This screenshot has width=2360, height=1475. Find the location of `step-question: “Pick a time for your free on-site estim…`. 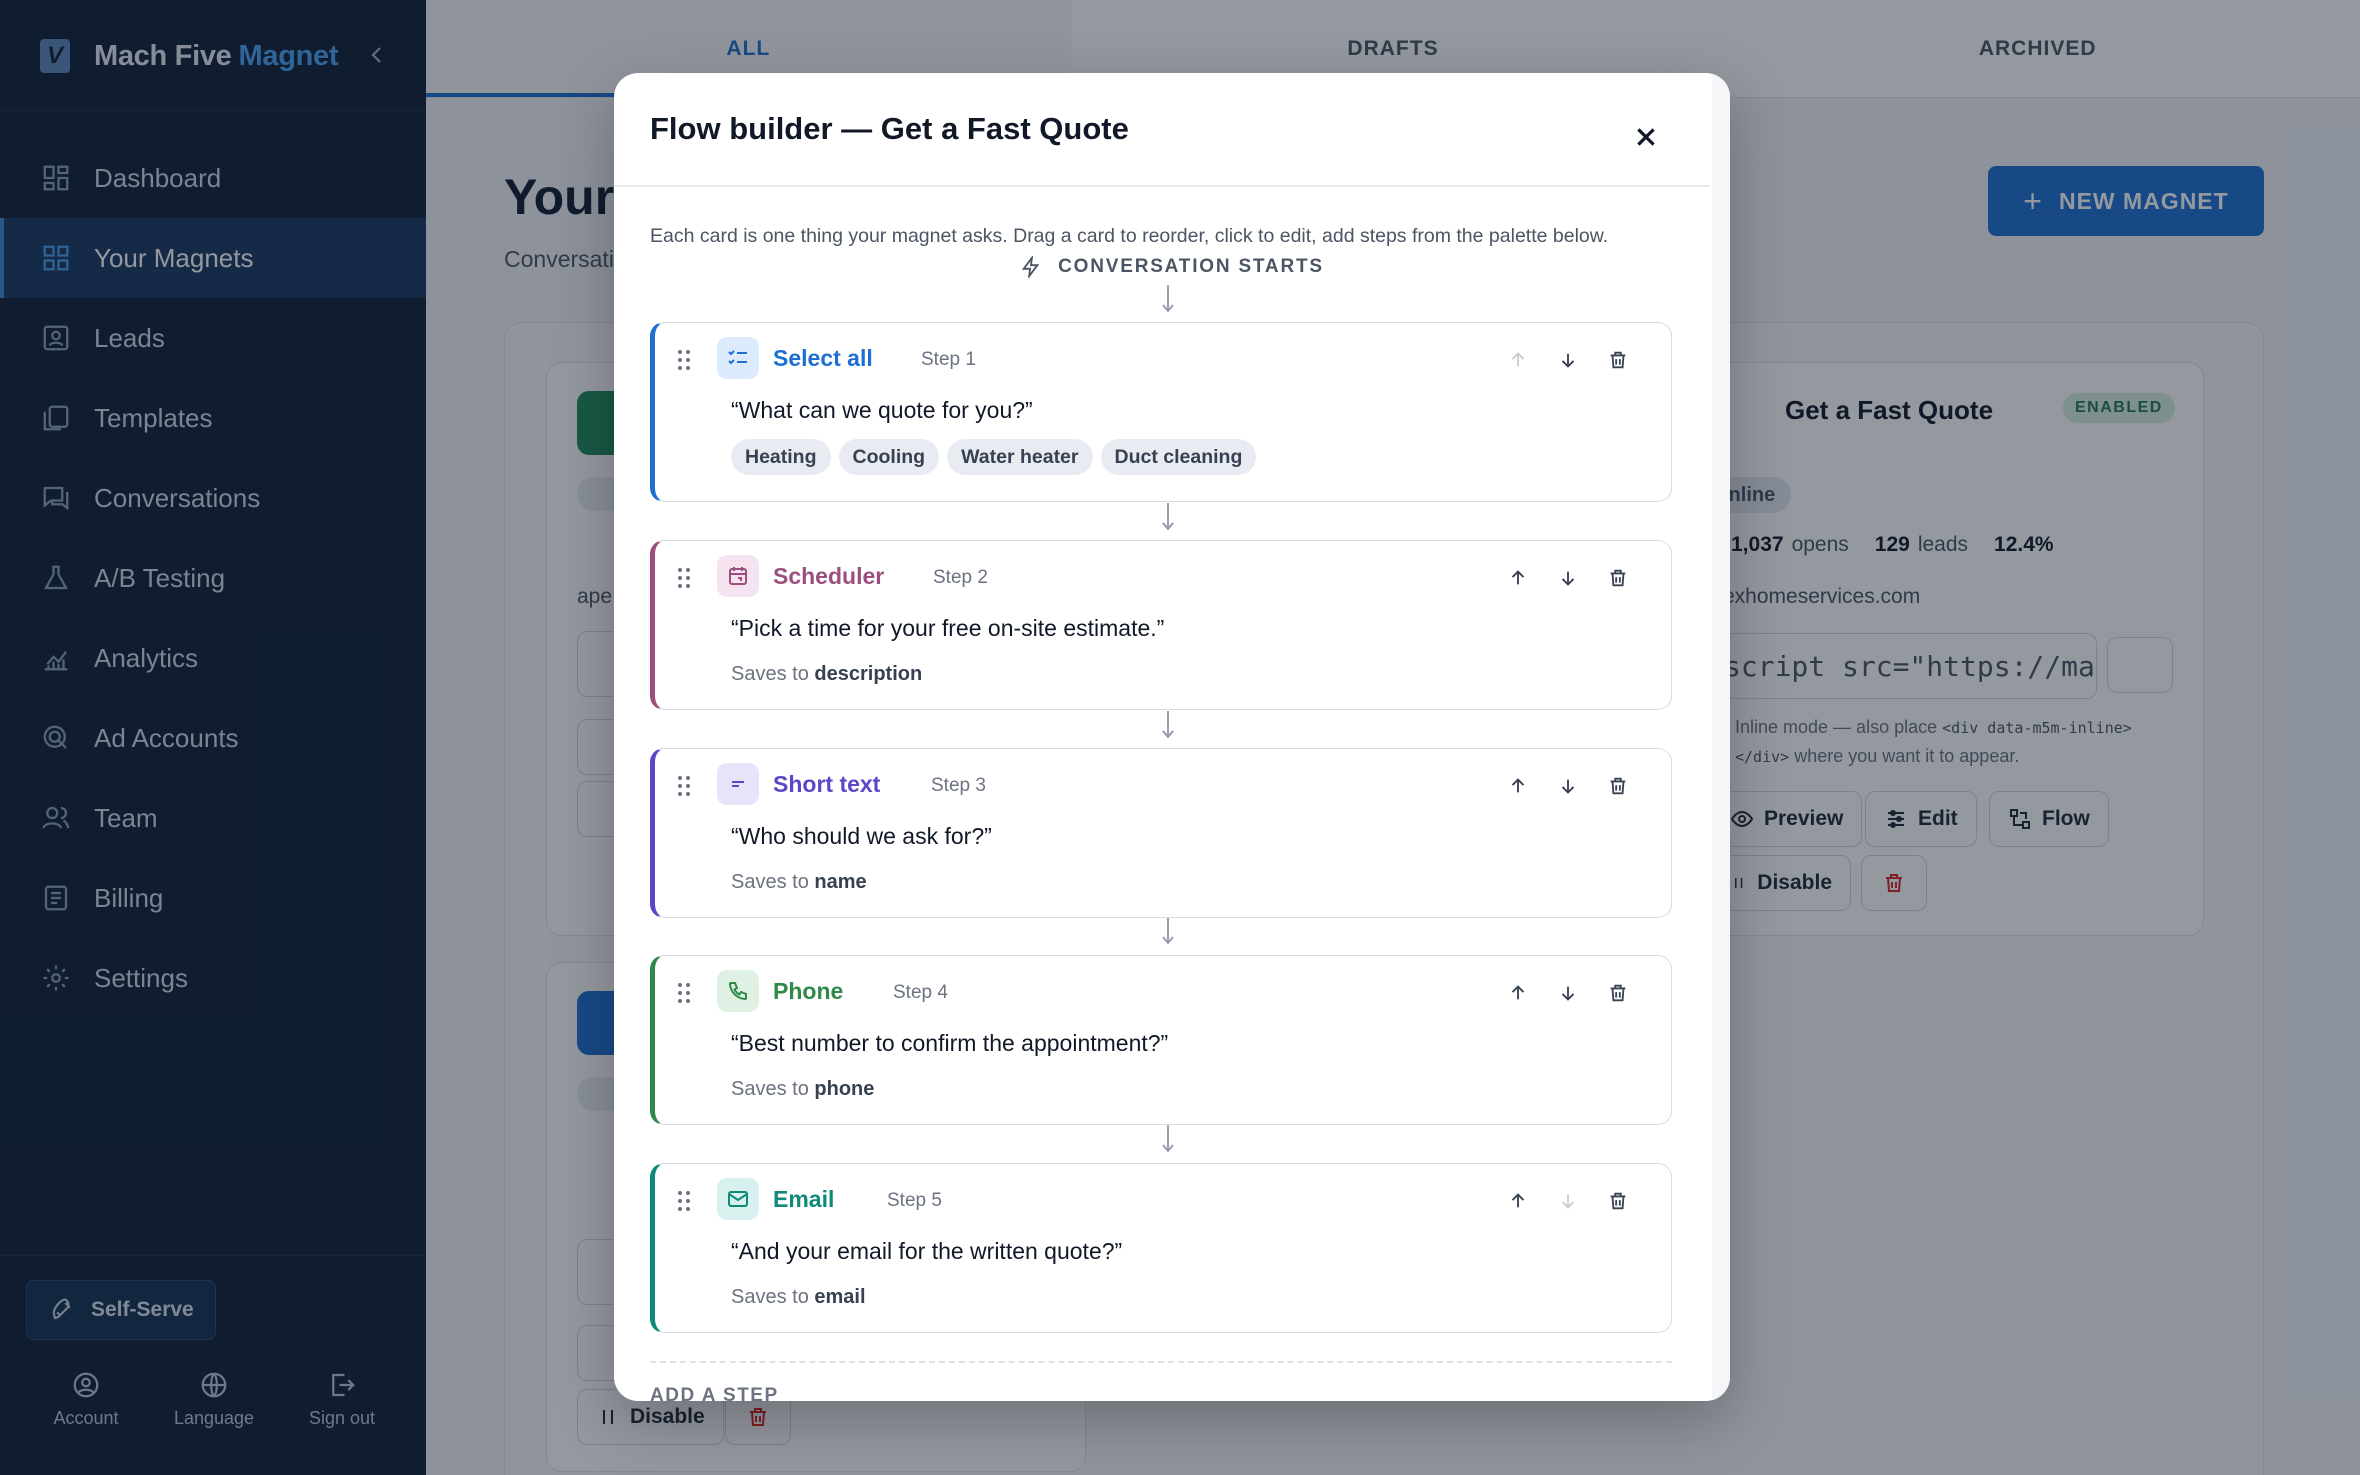

step-question: “Pick a time for your free on-site estim… is located at coordinates (948, 628).